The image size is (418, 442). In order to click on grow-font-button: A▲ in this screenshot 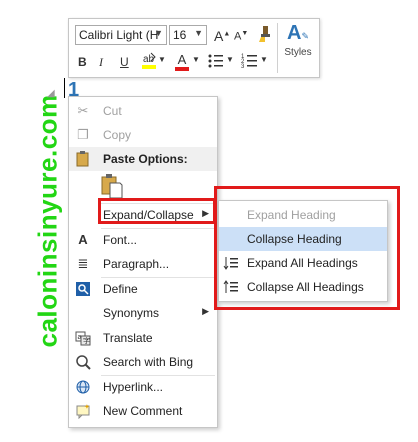, I will do `click(222, 36)`.